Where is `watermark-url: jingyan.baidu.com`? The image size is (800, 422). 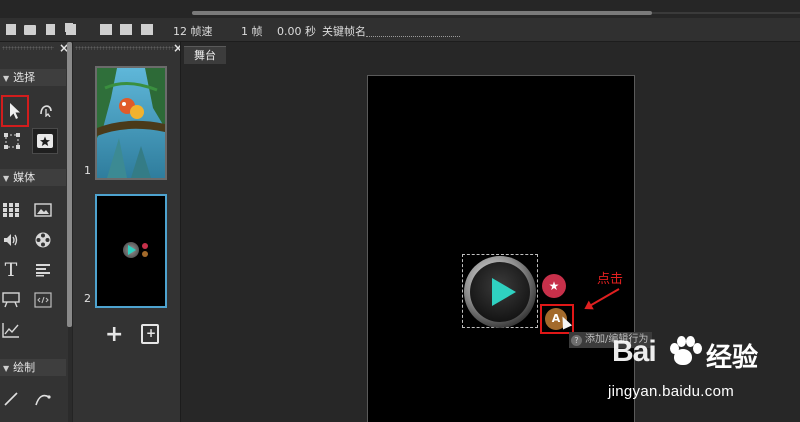
watermark-url: jingyan.baidu.com is located at coordinates (671, 391).